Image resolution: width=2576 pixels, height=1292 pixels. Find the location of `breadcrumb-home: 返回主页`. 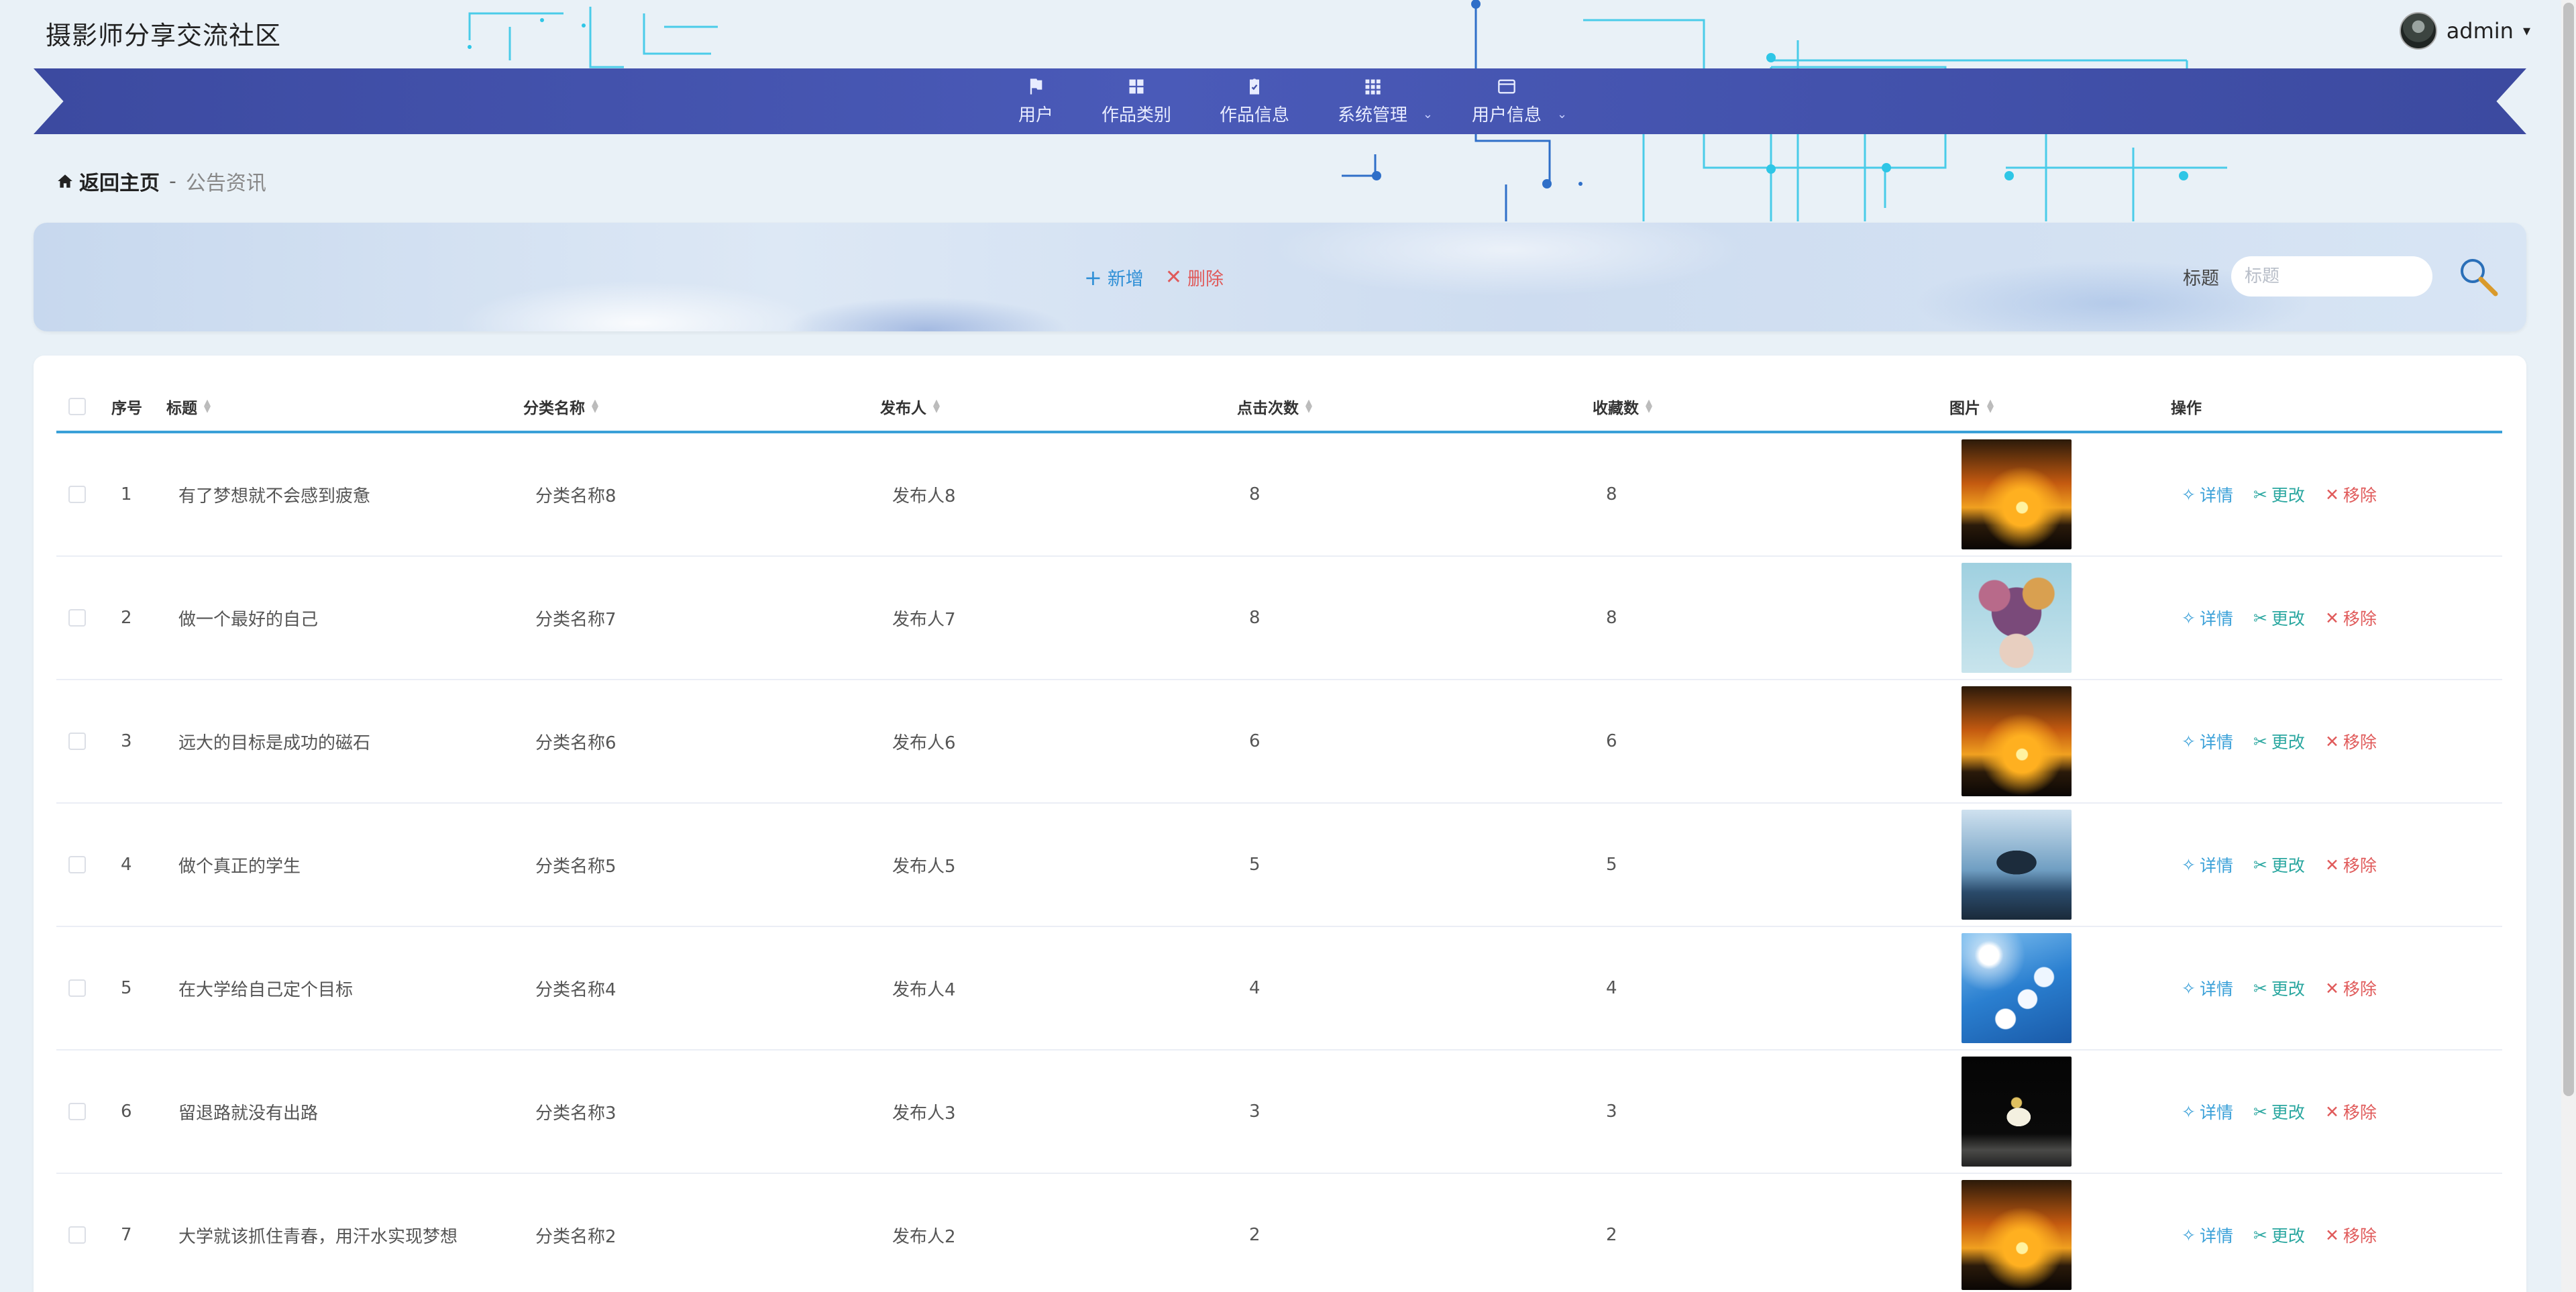

breadcrumb-home: 返回主页 is located at coordinates (108, 181).